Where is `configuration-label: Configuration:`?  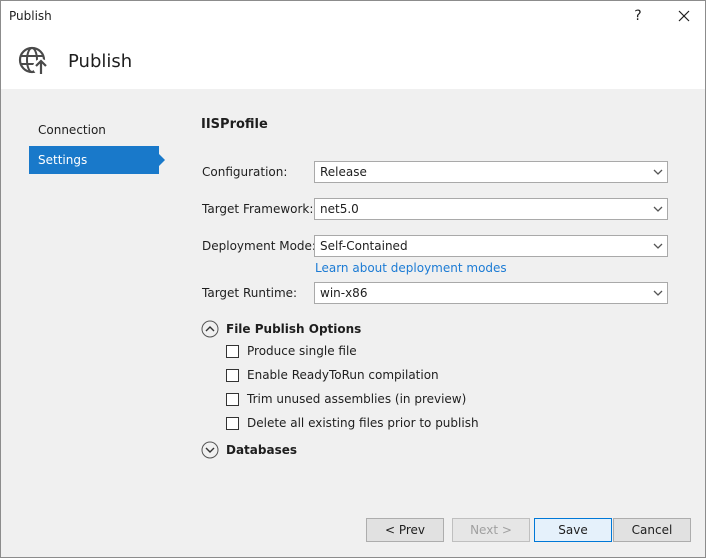 configuration-label: Configuration: is located at coordinates (245, 172).